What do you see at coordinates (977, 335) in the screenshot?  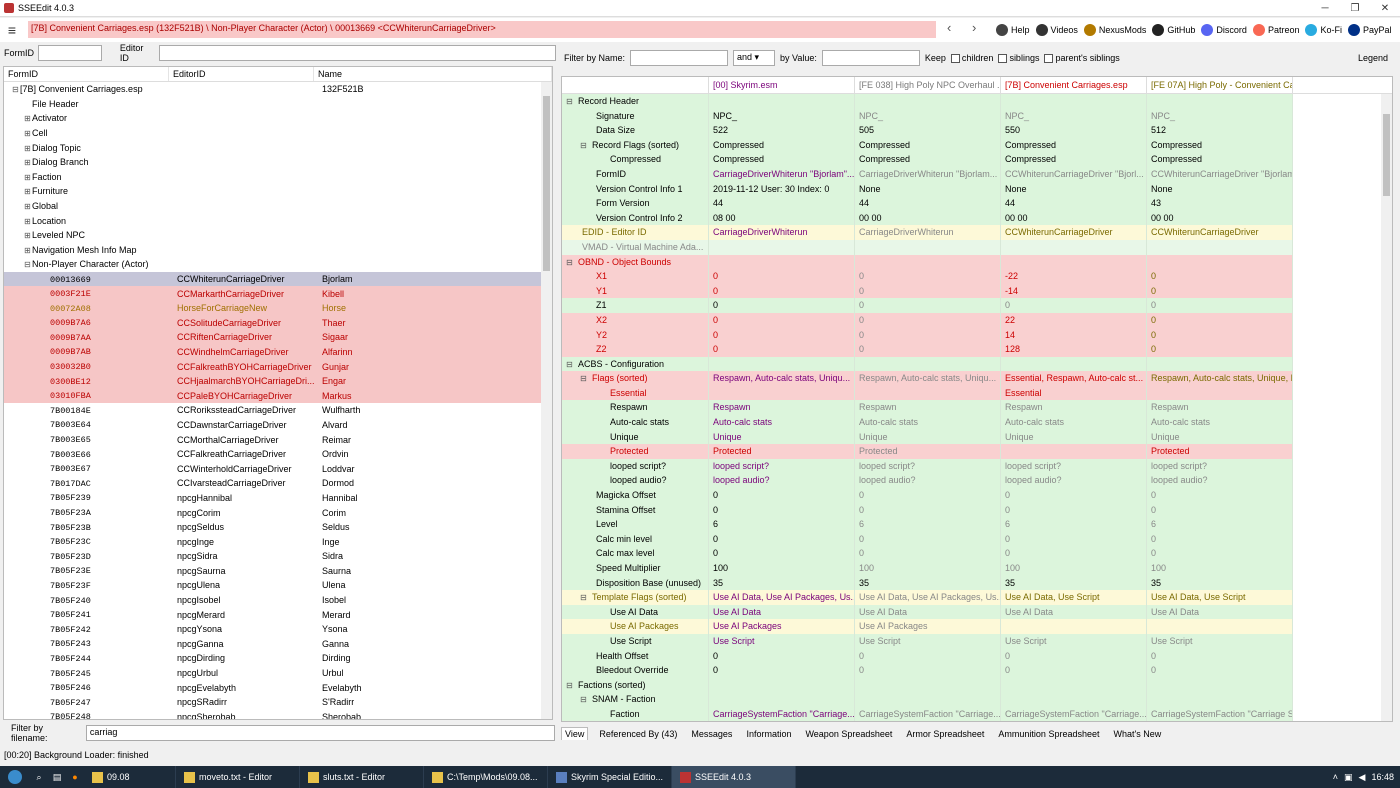 I see `record-row: Y2 0 0 14 0` at bounding box center [977, 335].